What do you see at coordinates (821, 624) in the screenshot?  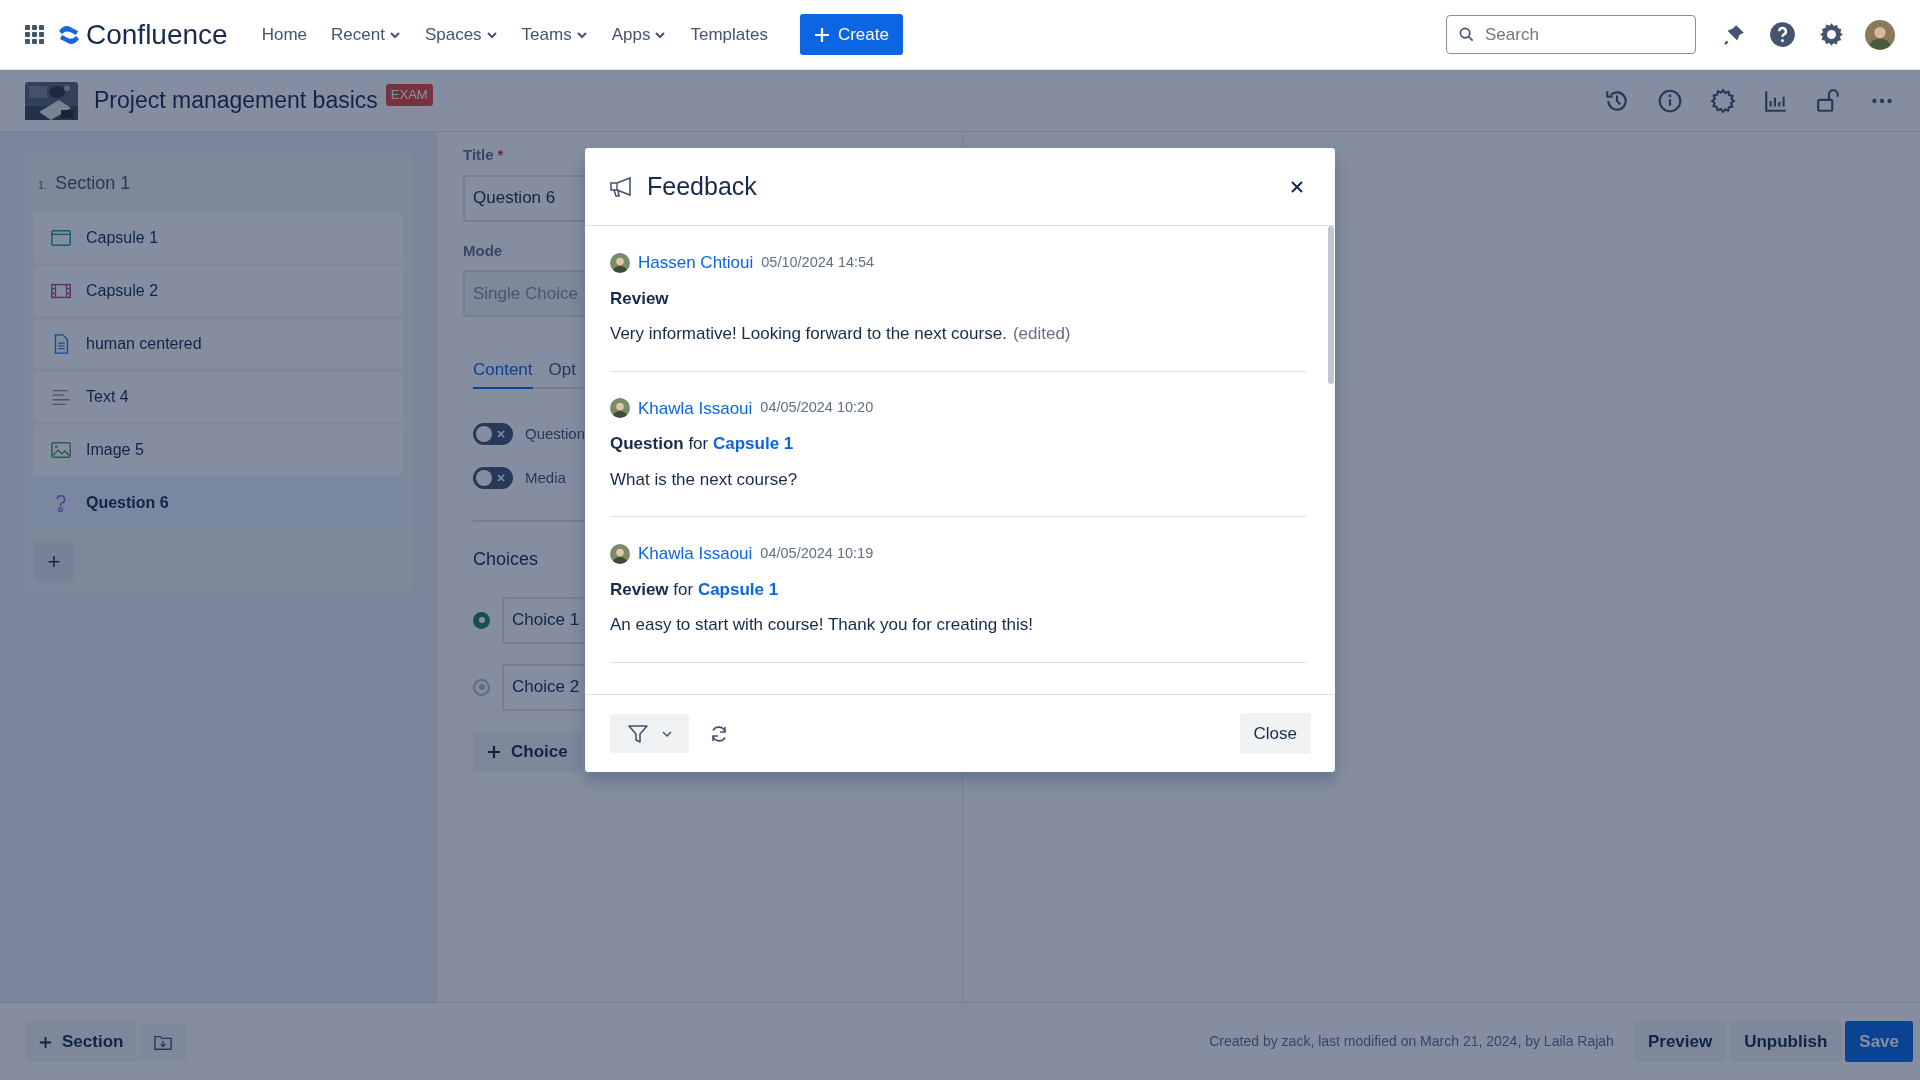 I see `feedback-text: An easy to start with course! Thank you for creating this!` at bounding box center [821, 624].